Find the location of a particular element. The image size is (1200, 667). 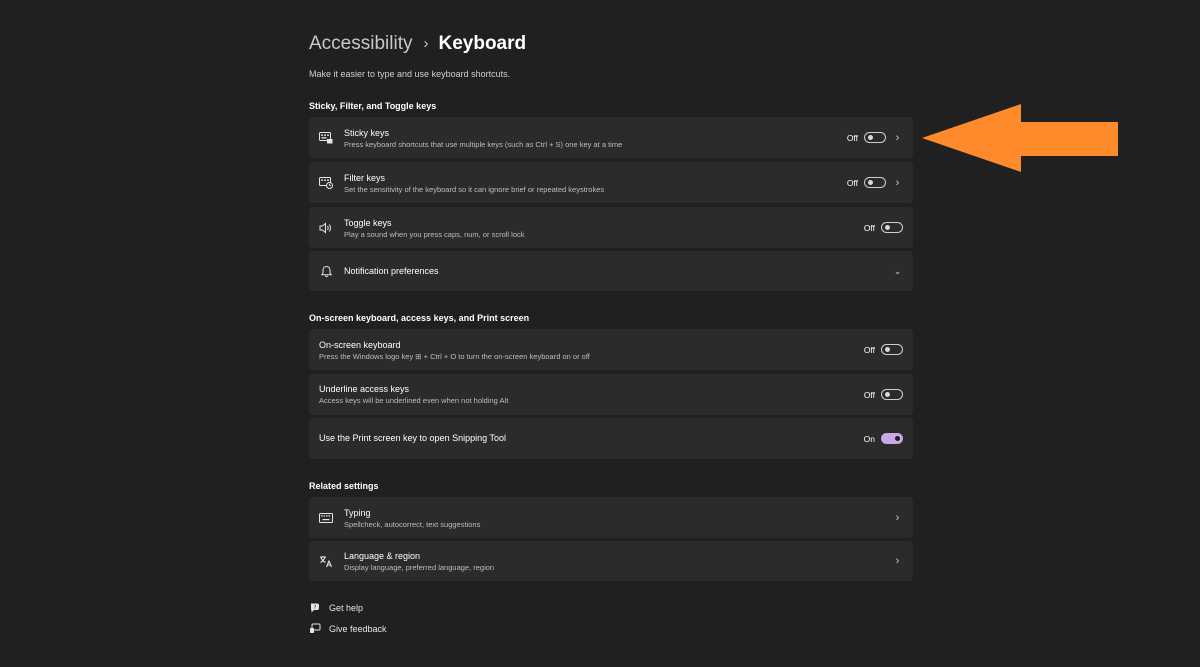

sticky-keys-state: Off is located at coordinates (852, 137).